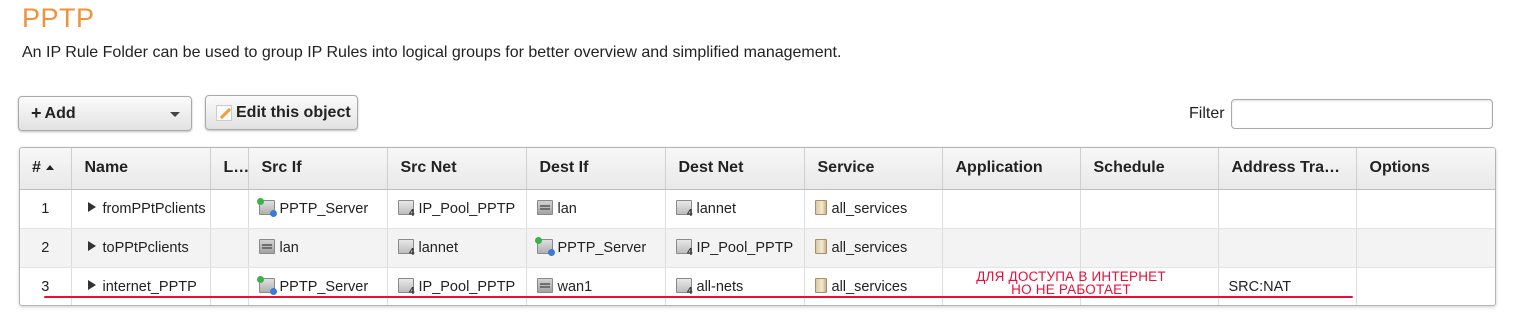  Describe the element at coordinates (318, 169) in the screenshot. I see `column-header-src-if: Src If` at that location.